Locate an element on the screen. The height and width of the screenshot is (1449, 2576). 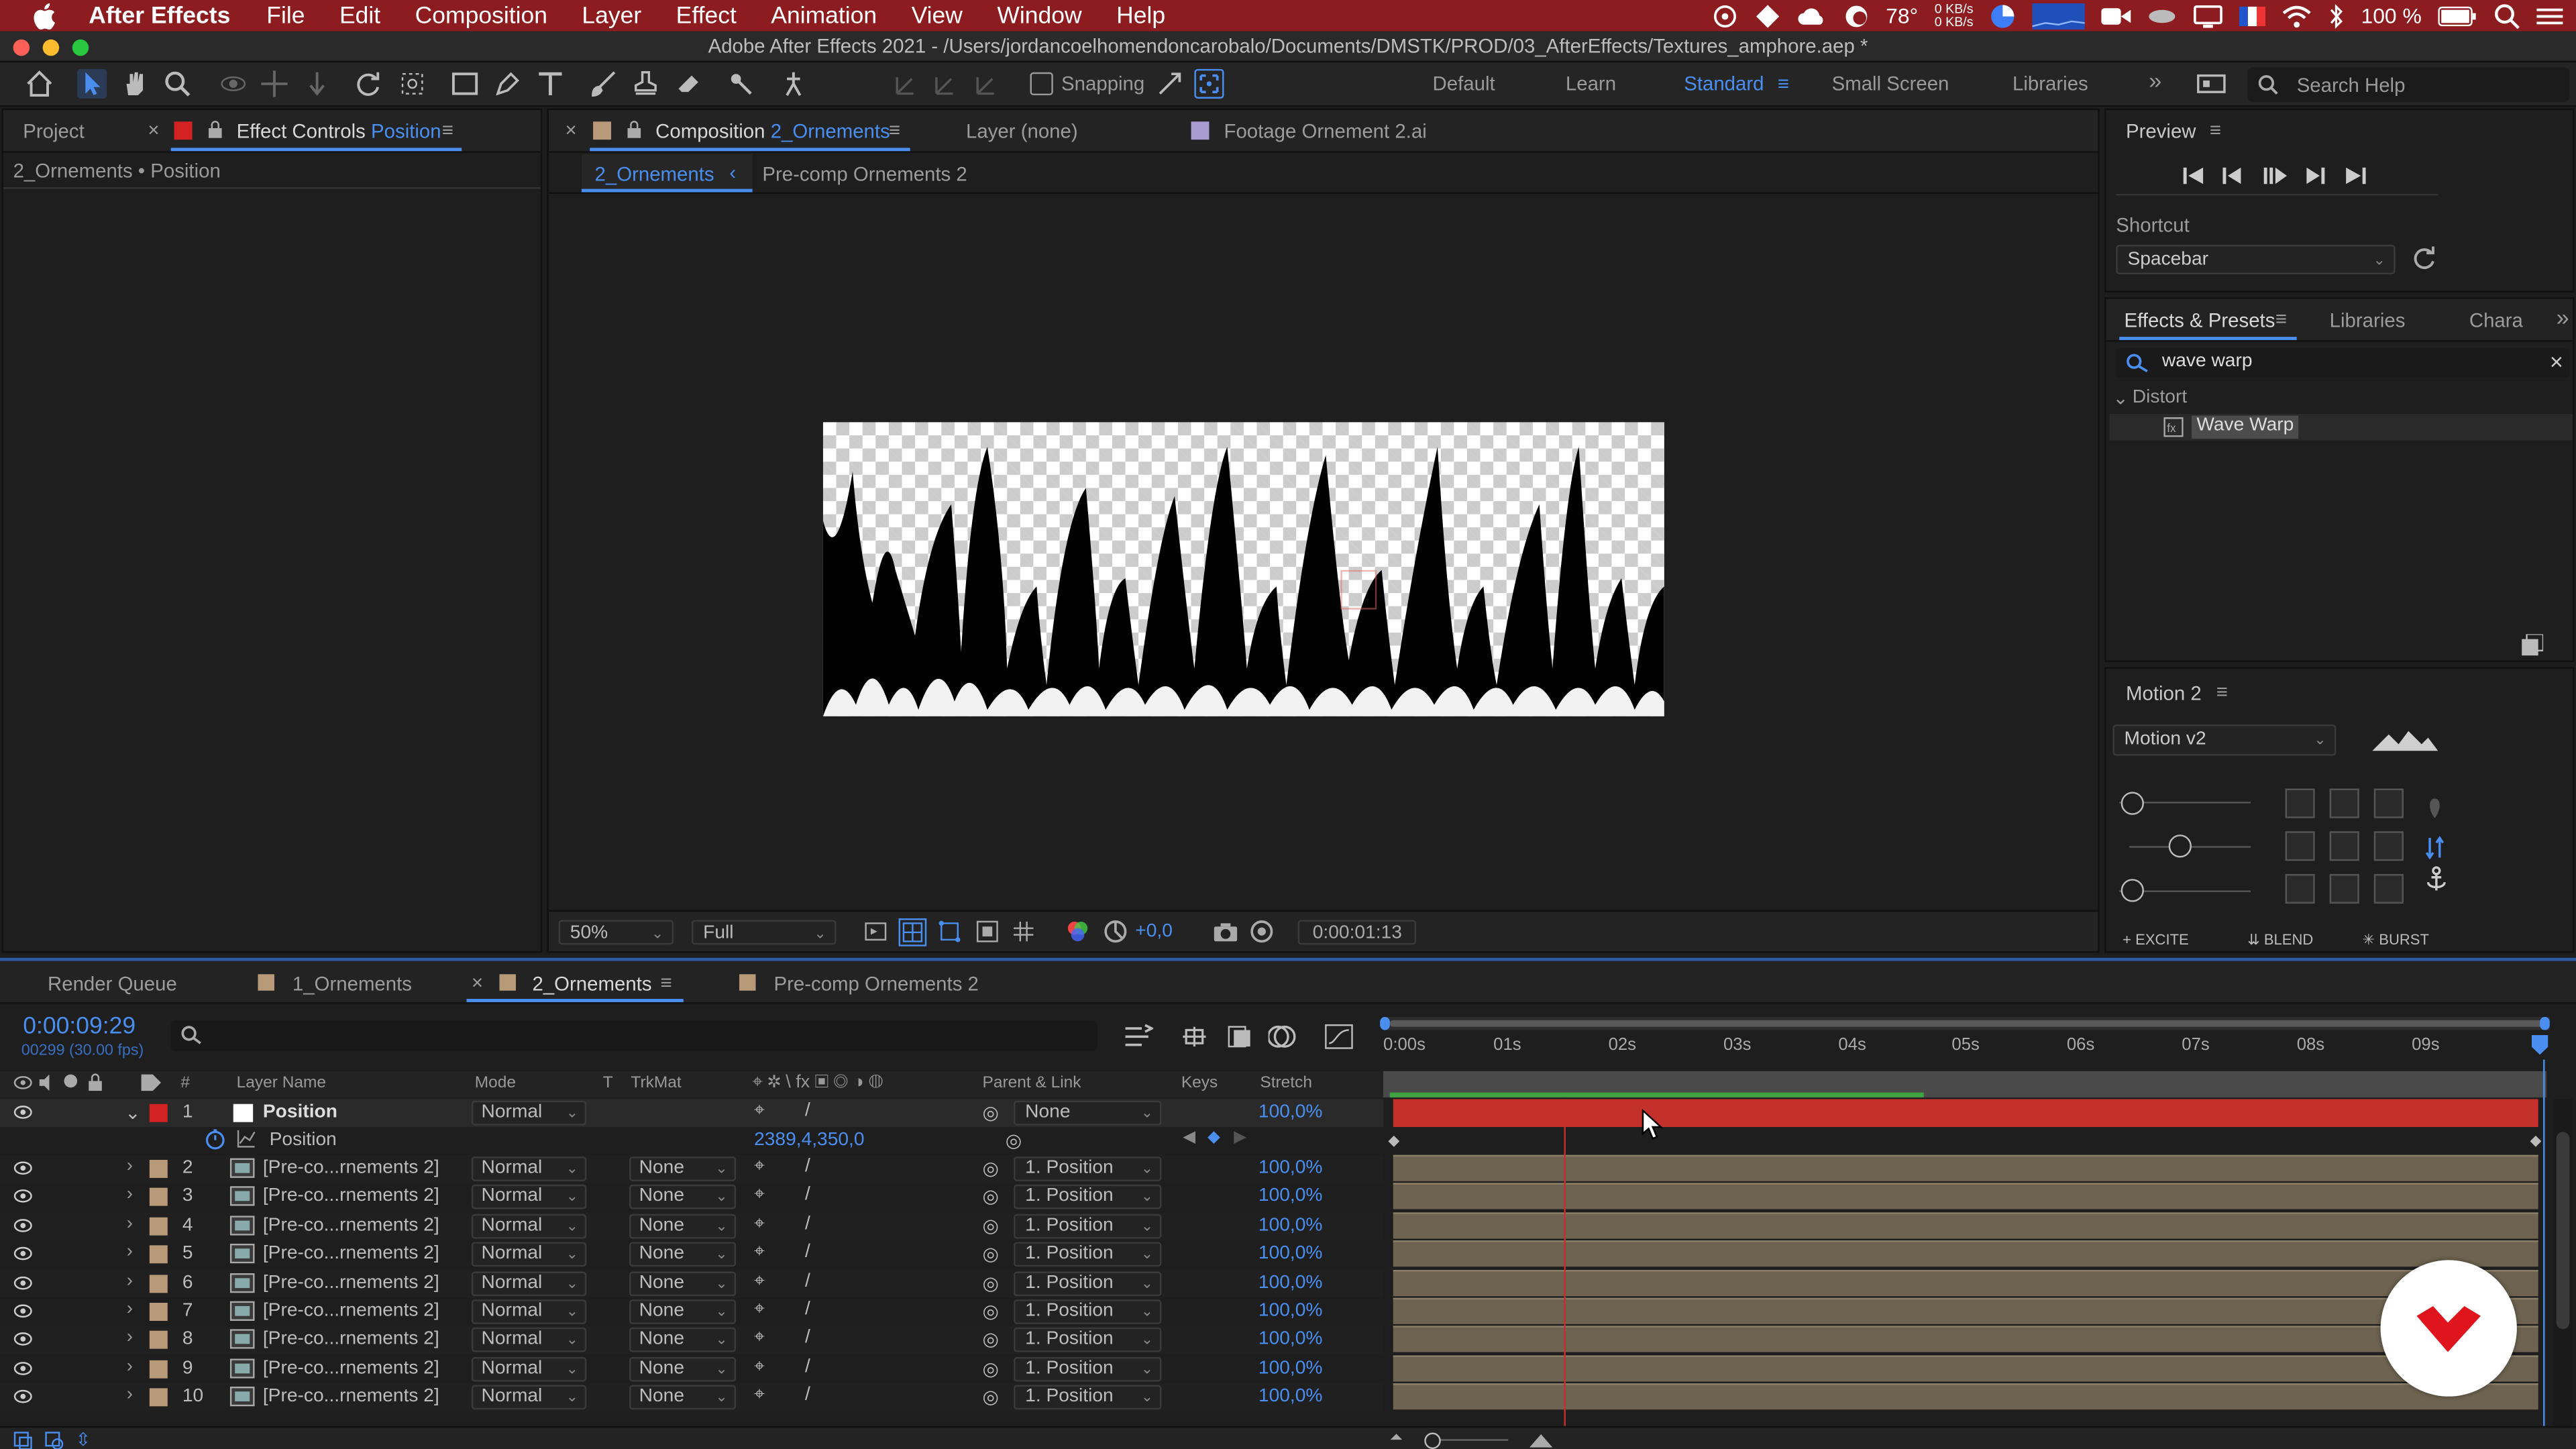
video-toggle-header-icon is located at coordinates (23, 1083).